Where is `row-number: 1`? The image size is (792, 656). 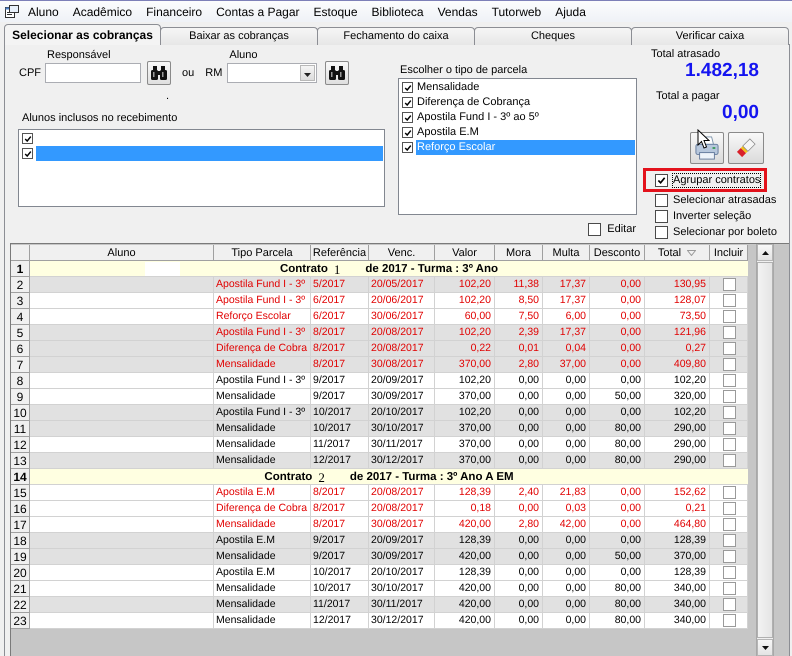
row-number: 1 is located at coordinates (20, 269).